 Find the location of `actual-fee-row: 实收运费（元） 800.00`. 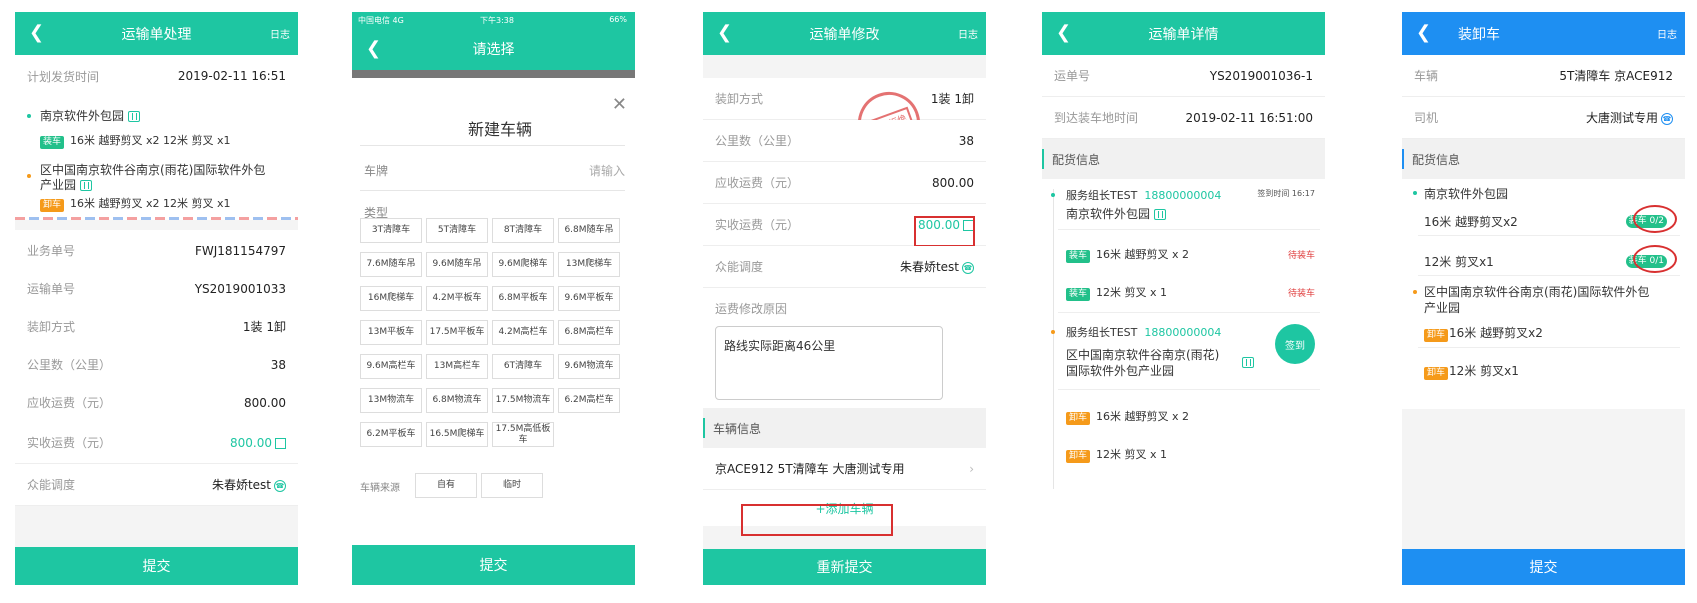

actual-fee-row: 实收运费（元） 800.00 is located at coordinates (156, 443).